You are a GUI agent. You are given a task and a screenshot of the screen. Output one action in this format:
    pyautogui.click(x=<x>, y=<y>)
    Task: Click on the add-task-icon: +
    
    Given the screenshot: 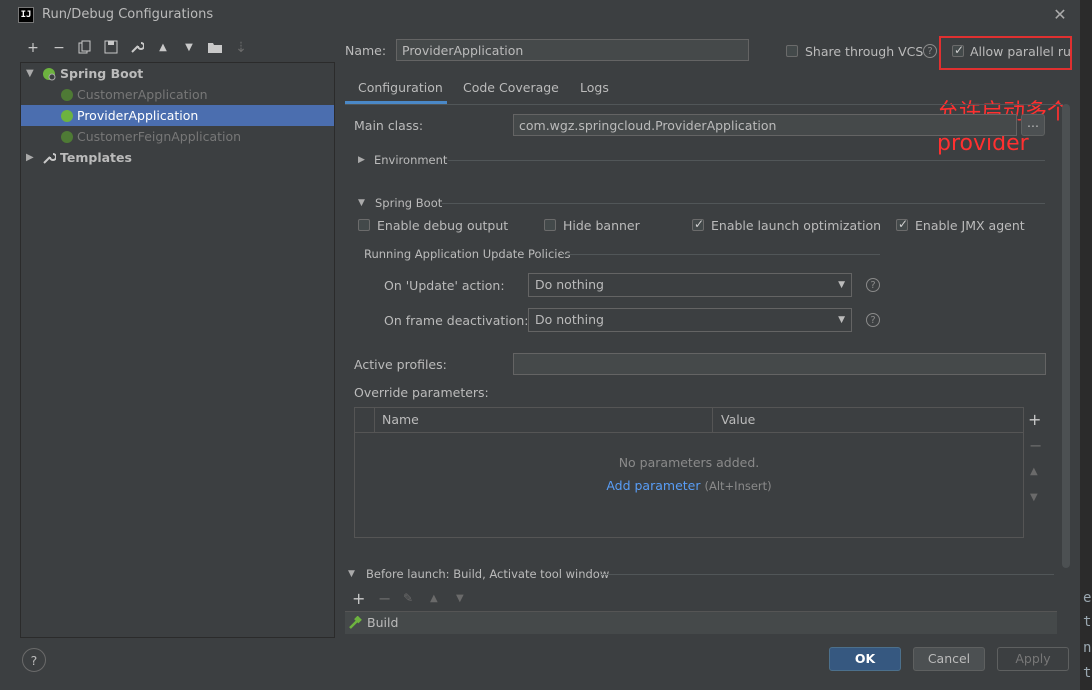 What is the action you would take?
    pyautogui.click(x=358, y=598)
    